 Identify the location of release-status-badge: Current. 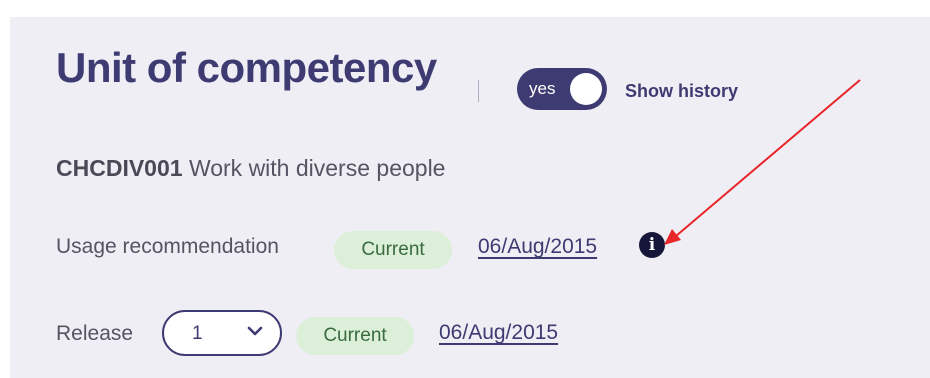
(355, 336).